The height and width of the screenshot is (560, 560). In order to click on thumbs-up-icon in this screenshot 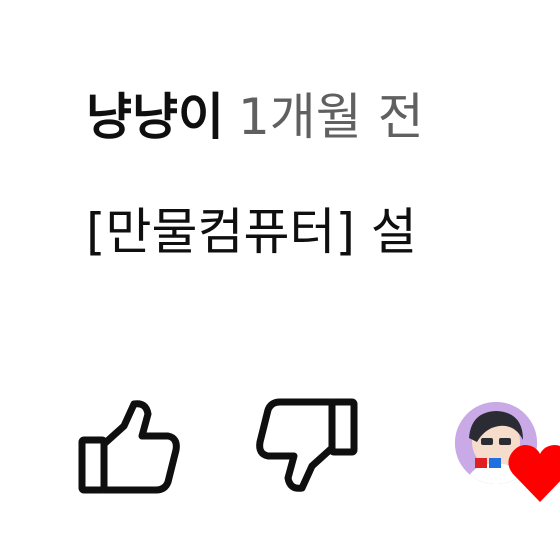, I will do `click(129, 446)`.